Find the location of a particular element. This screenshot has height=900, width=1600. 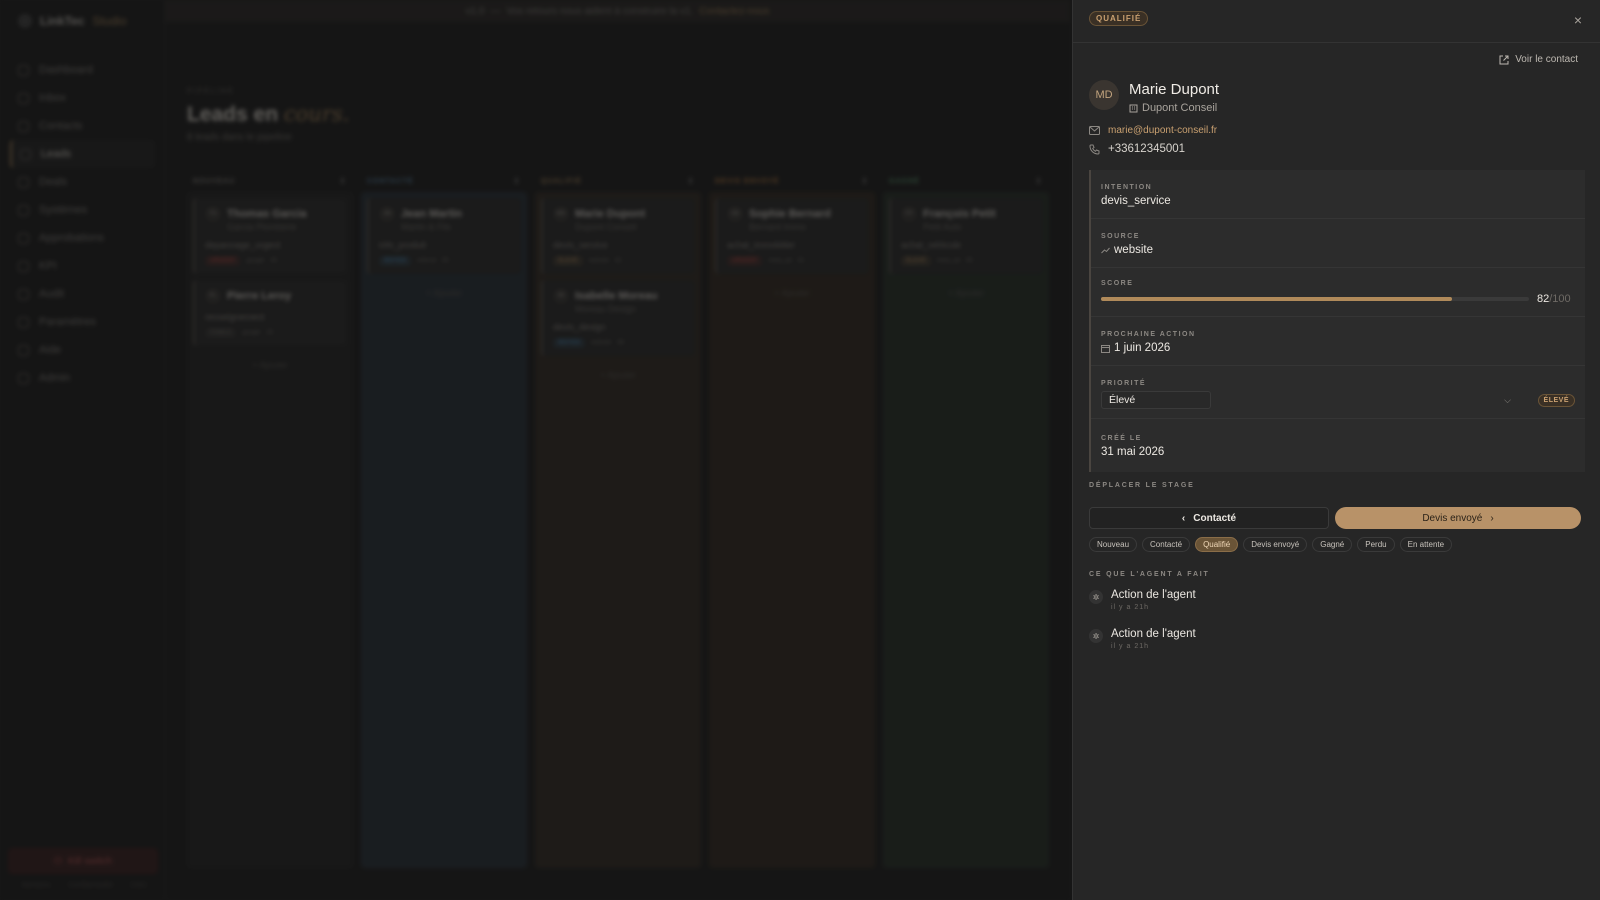

score-max: /100 is located at coordinates (1560, 299).